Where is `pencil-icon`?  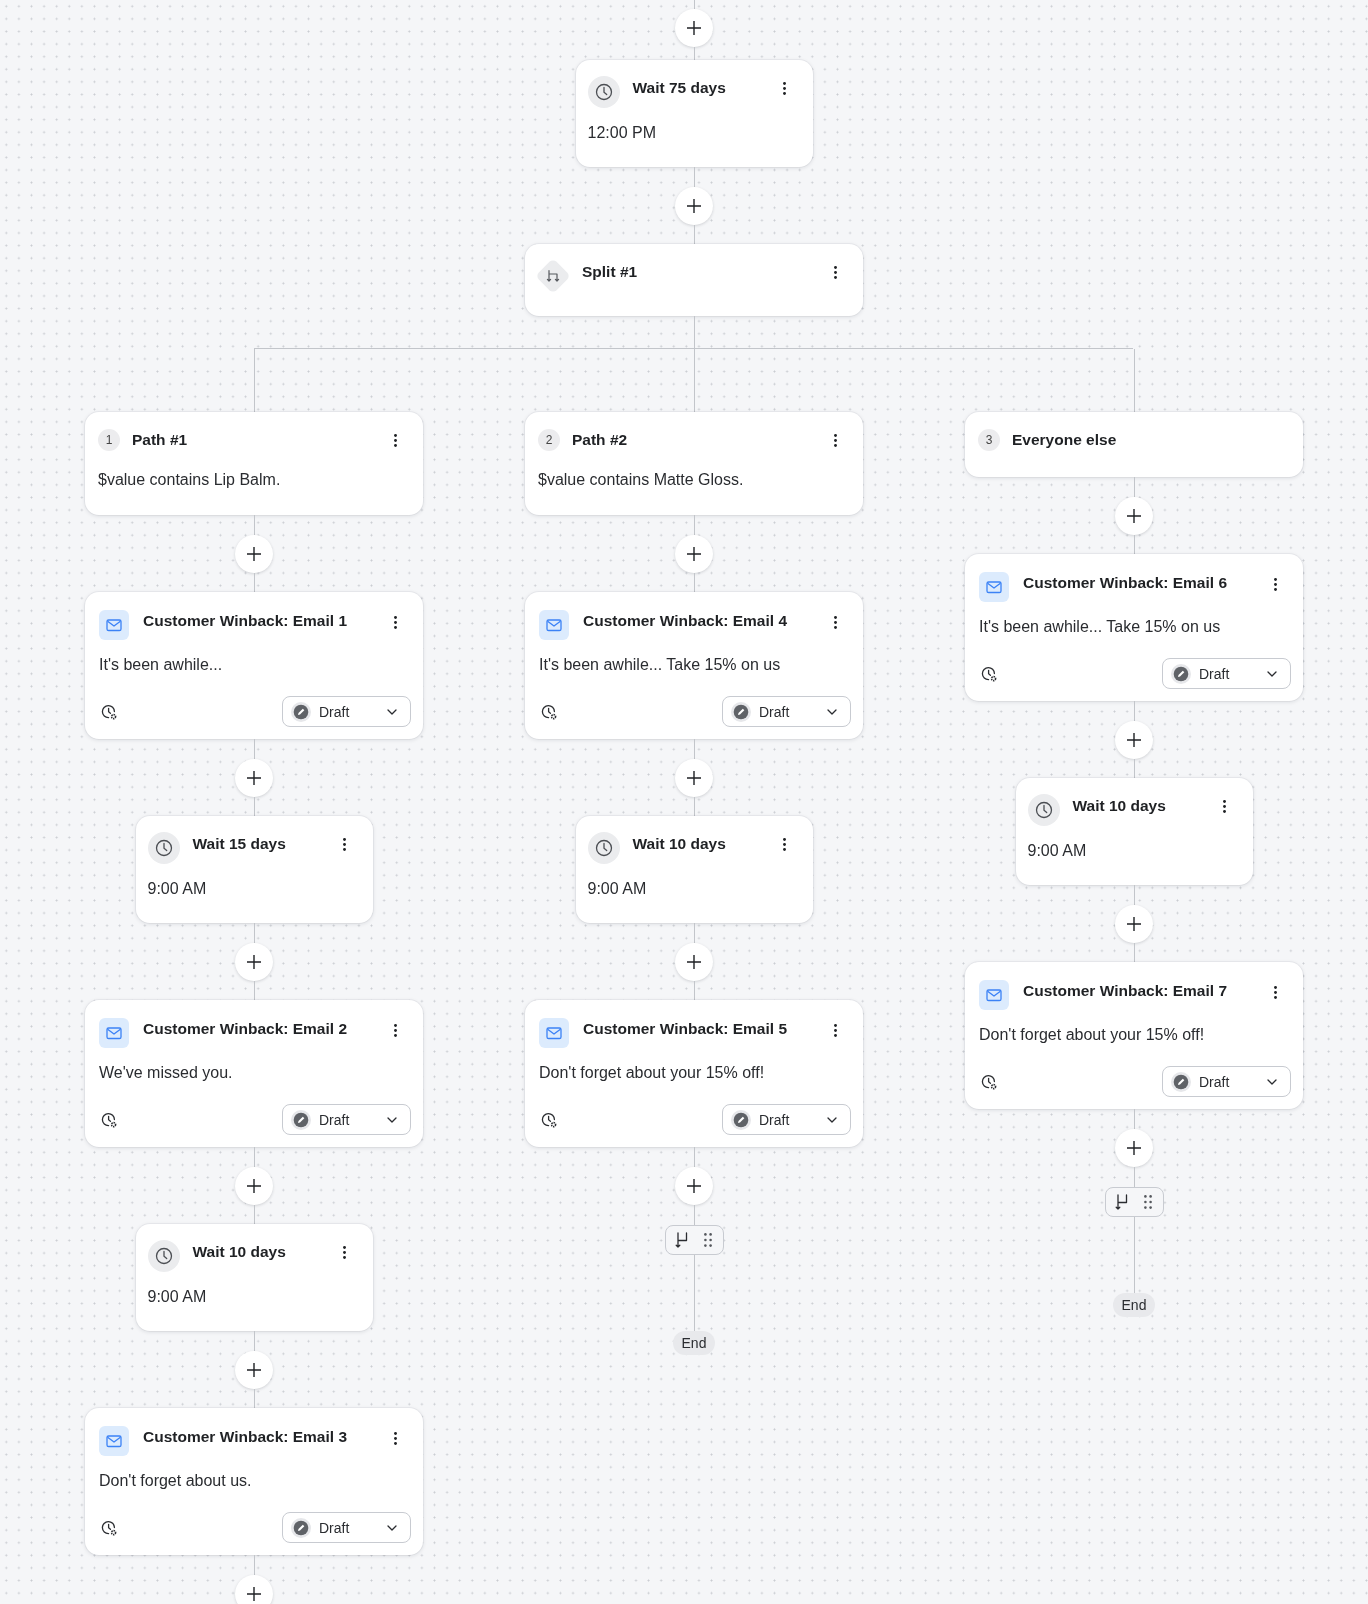 pencil-icon is located at coordinates (301, 1527).